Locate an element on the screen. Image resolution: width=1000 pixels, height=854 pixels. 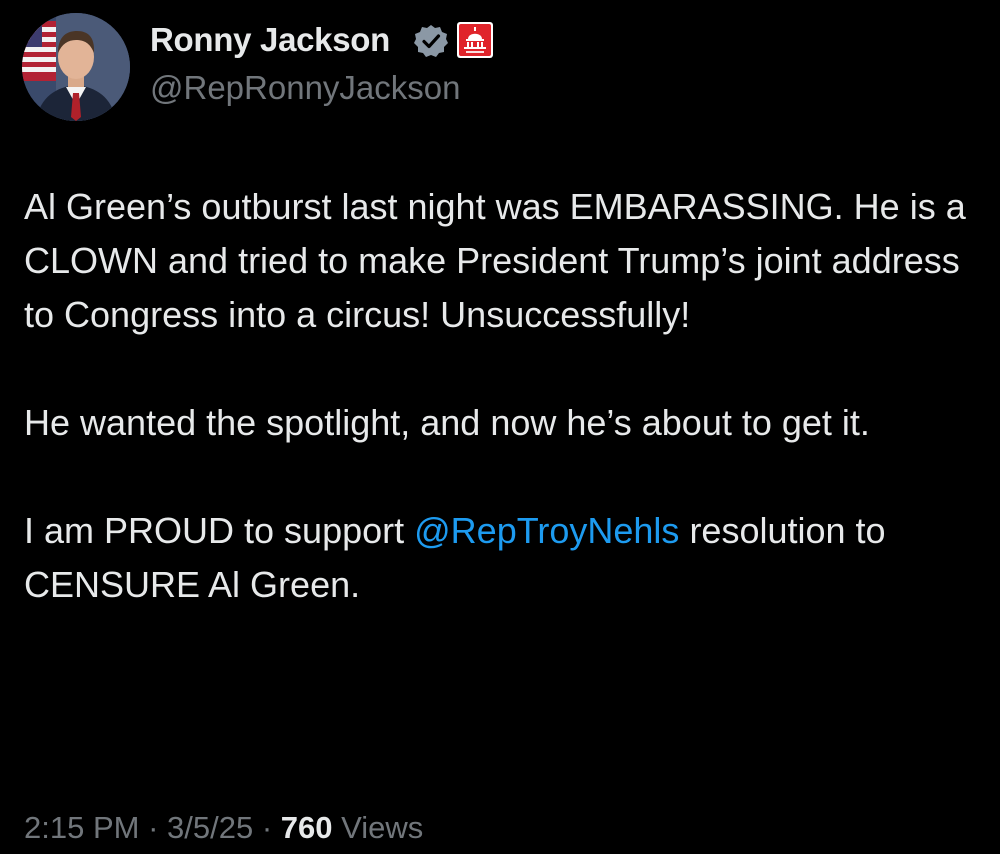
tweet-meta: 2:15 PM · 3/5/25 · 760 Views is located at coordinates (223, 828).